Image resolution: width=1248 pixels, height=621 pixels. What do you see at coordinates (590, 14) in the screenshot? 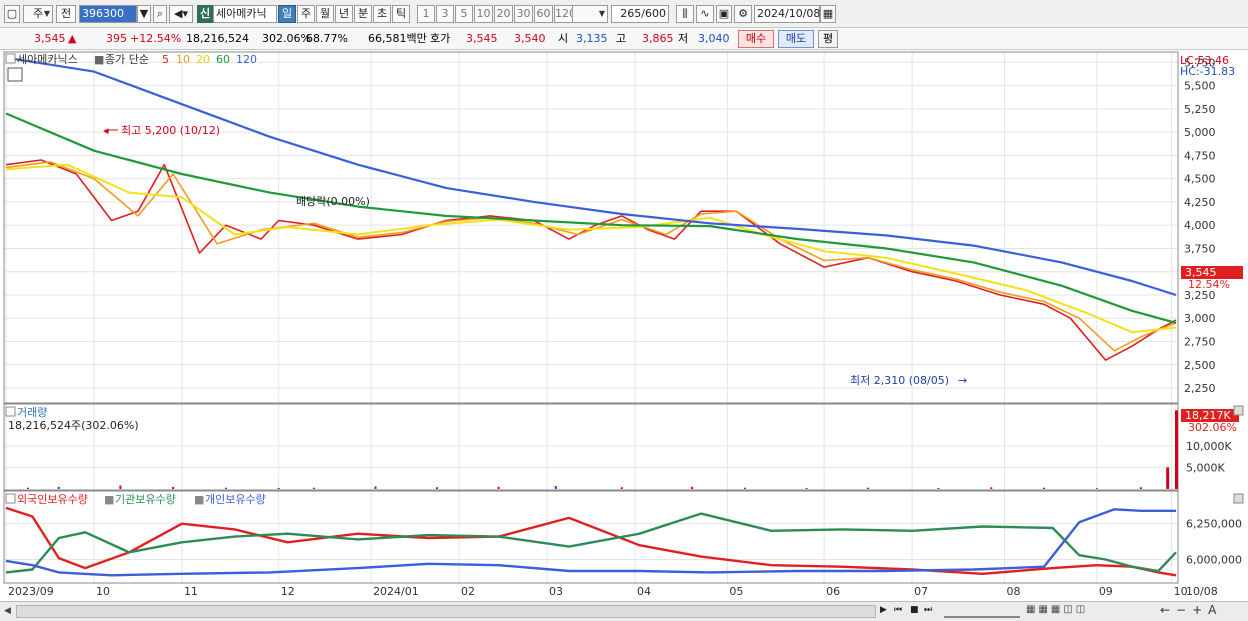
I see `interval-custom-select: ▼` at bounding box center [590, 14].